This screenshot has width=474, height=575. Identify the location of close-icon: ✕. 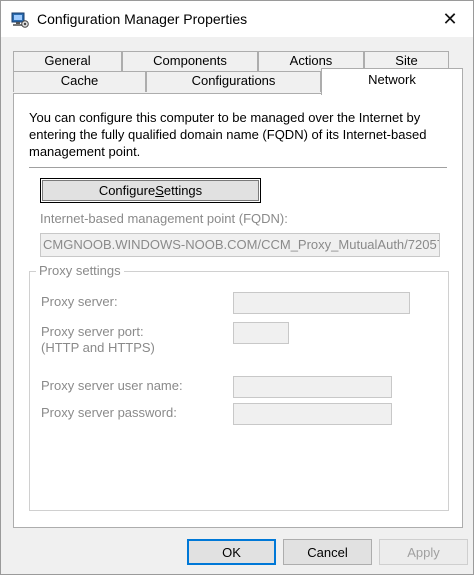
(450, 18).